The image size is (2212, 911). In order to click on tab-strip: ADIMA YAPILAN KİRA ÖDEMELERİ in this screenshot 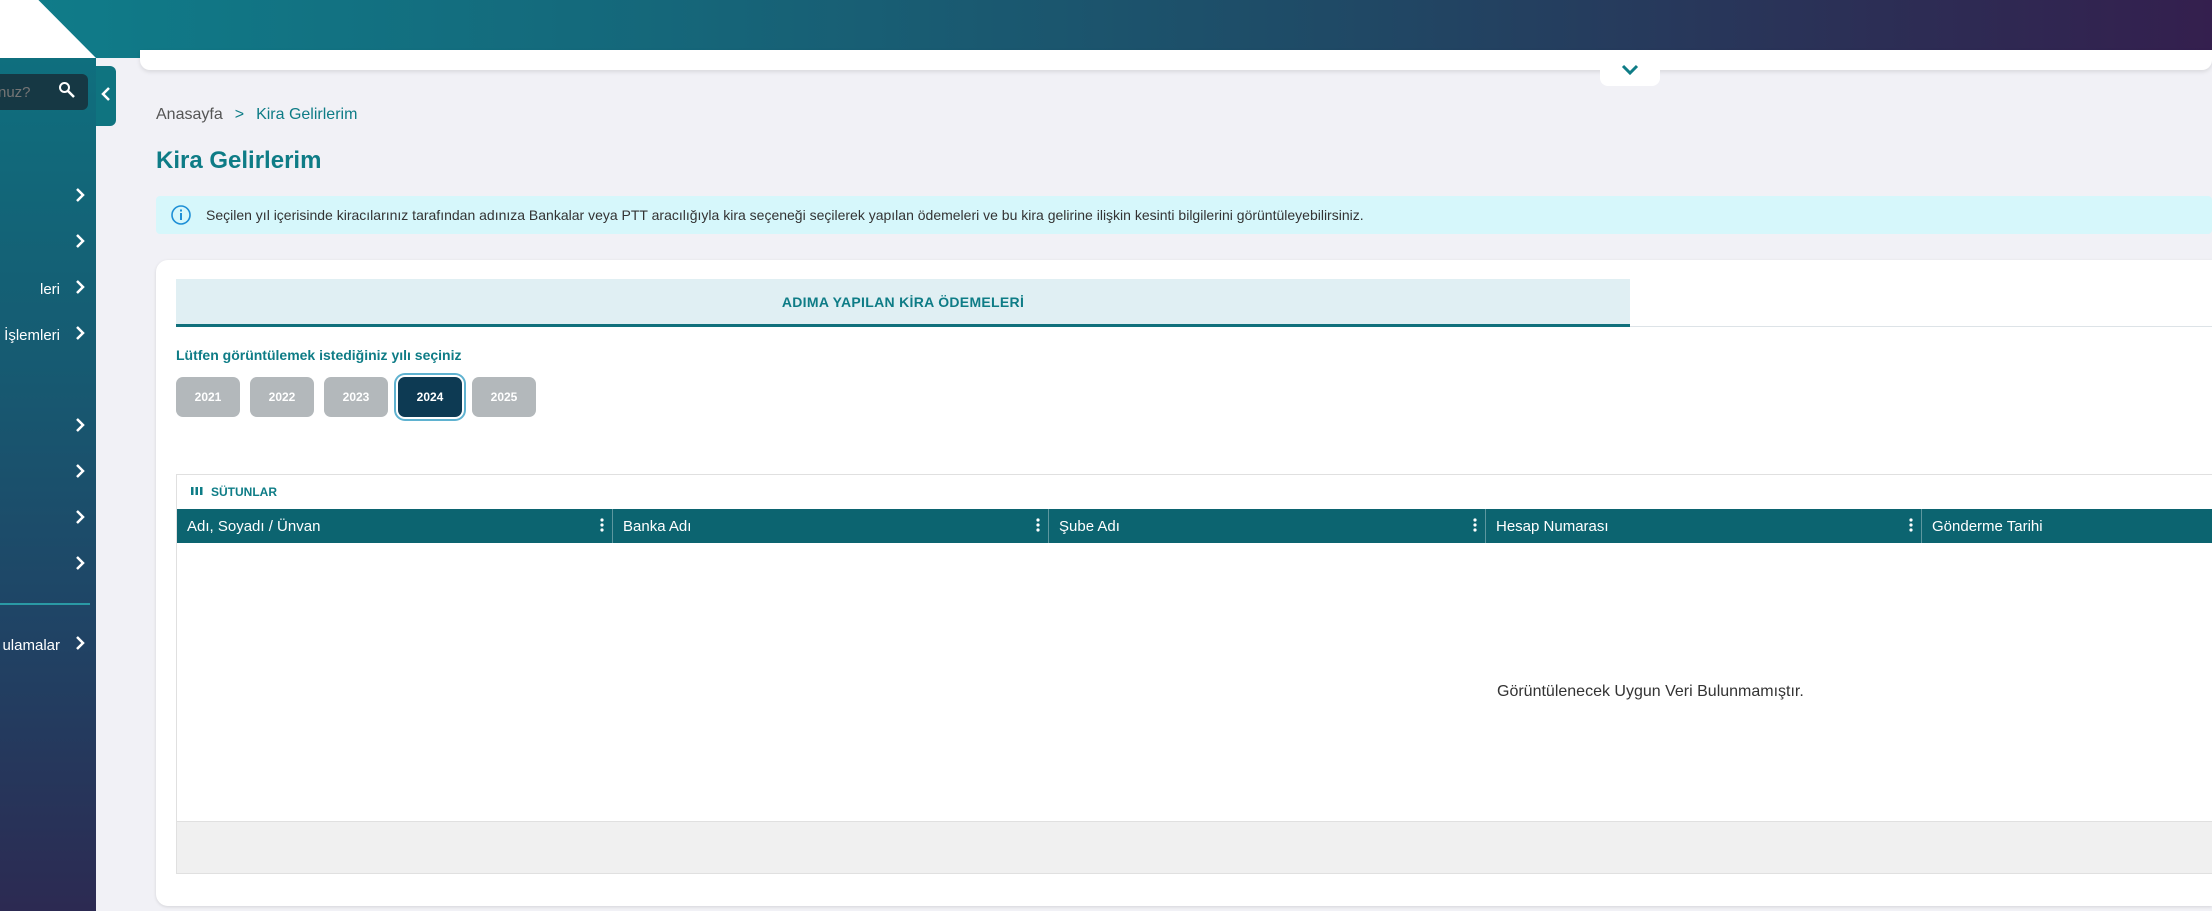, I will do `click(1194, 303)`.